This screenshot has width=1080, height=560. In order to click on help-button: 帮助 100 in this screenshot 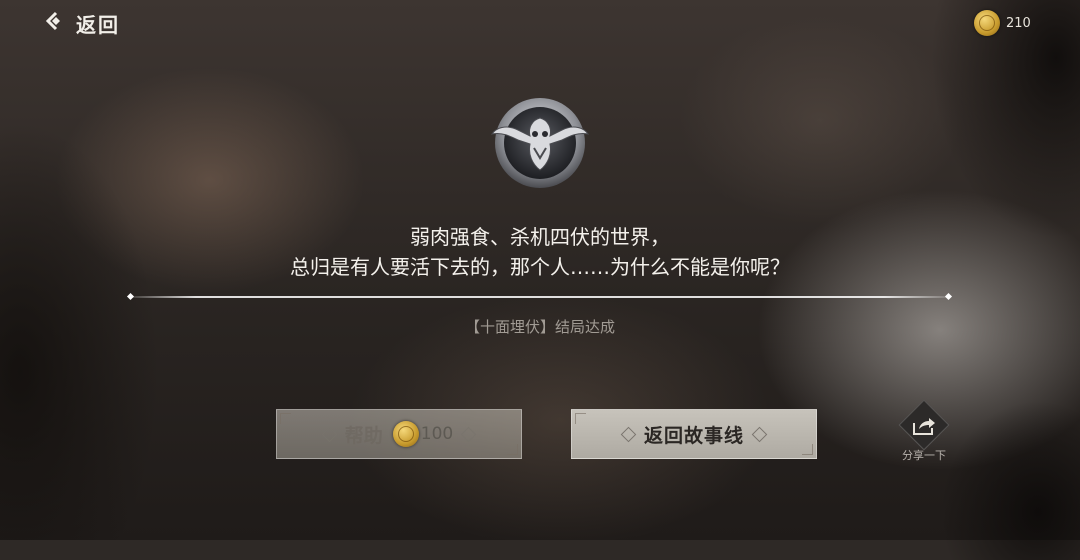, I will do `click(399, 434)`.